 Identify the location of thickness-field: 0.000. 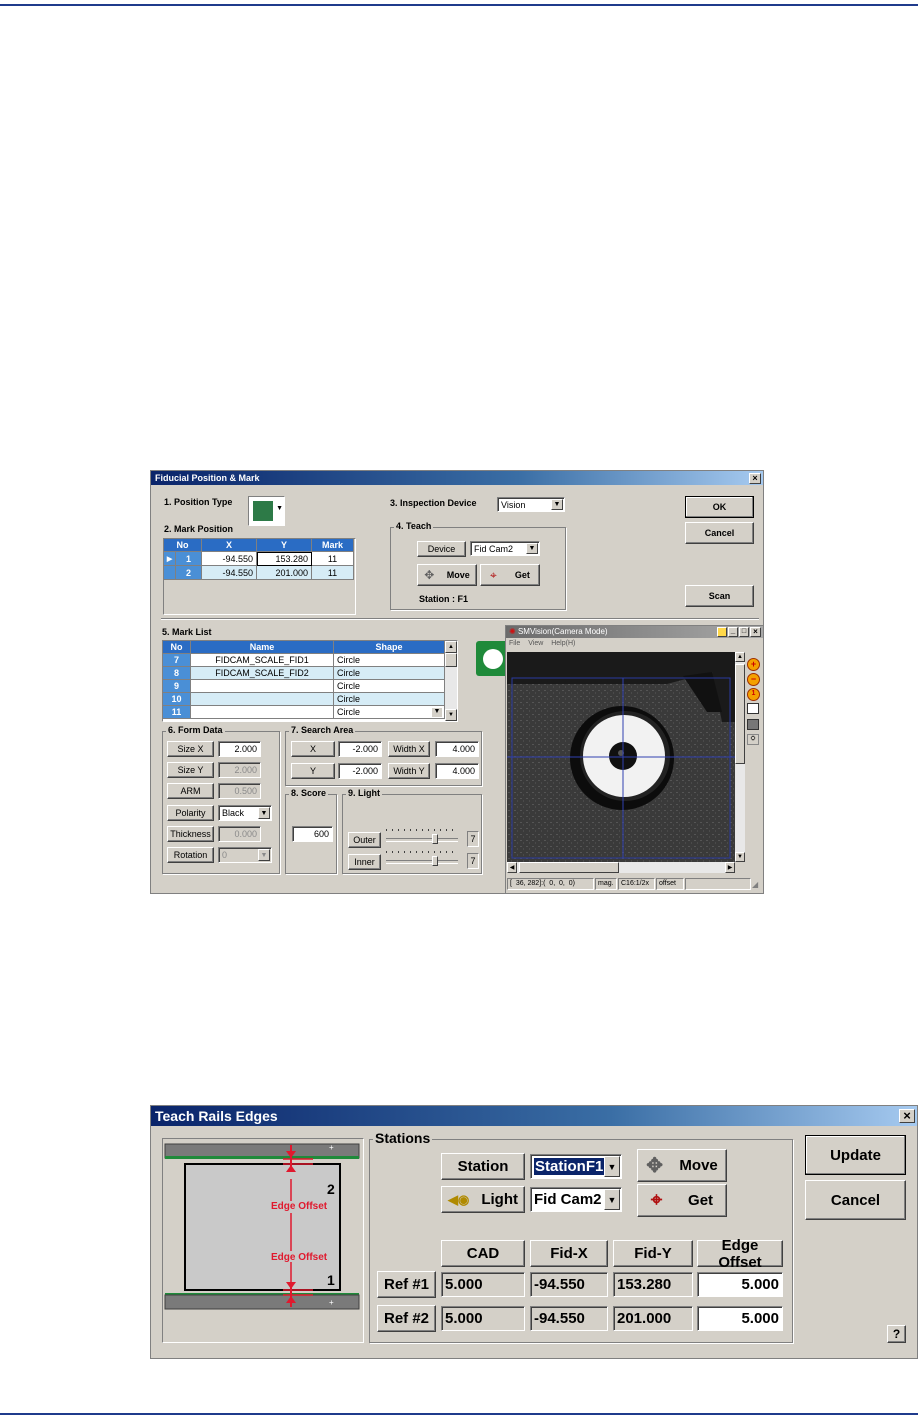
(239, 834).